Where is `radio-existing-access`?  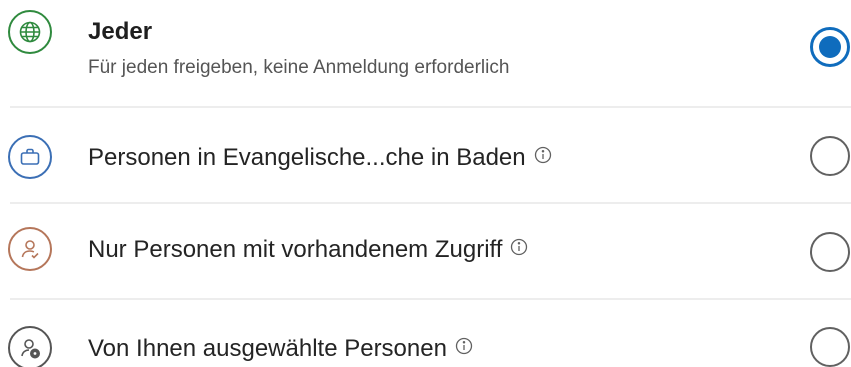 radio-existing-access is located at coordinates (830, 252).